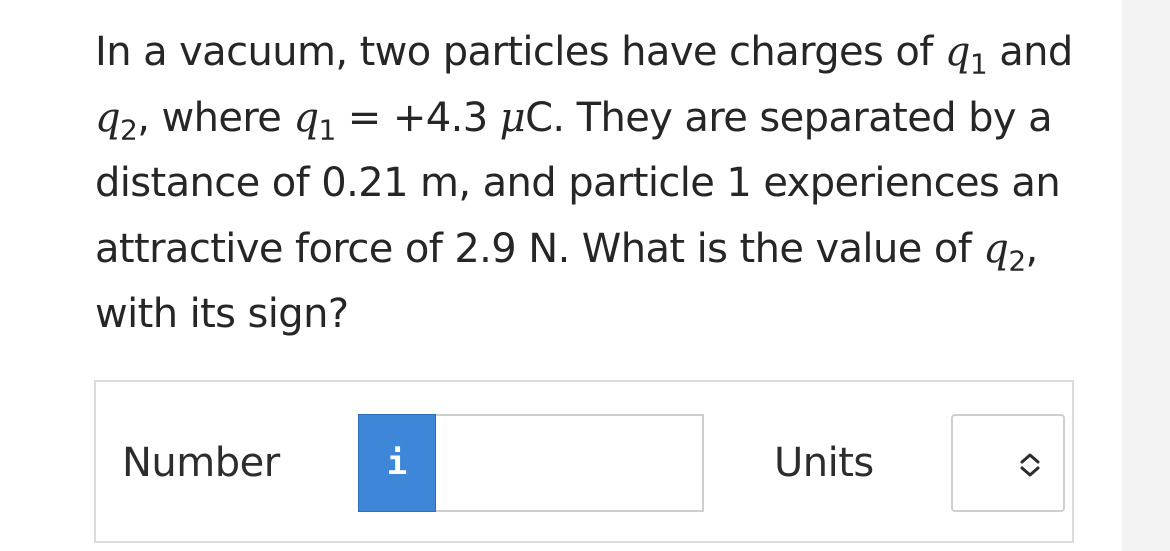 The width and height of the screenshot is (1170, 551). Describe the element at coordinates (215, 117) in the screenshot. I see `question-text-segment: , where` at that location.